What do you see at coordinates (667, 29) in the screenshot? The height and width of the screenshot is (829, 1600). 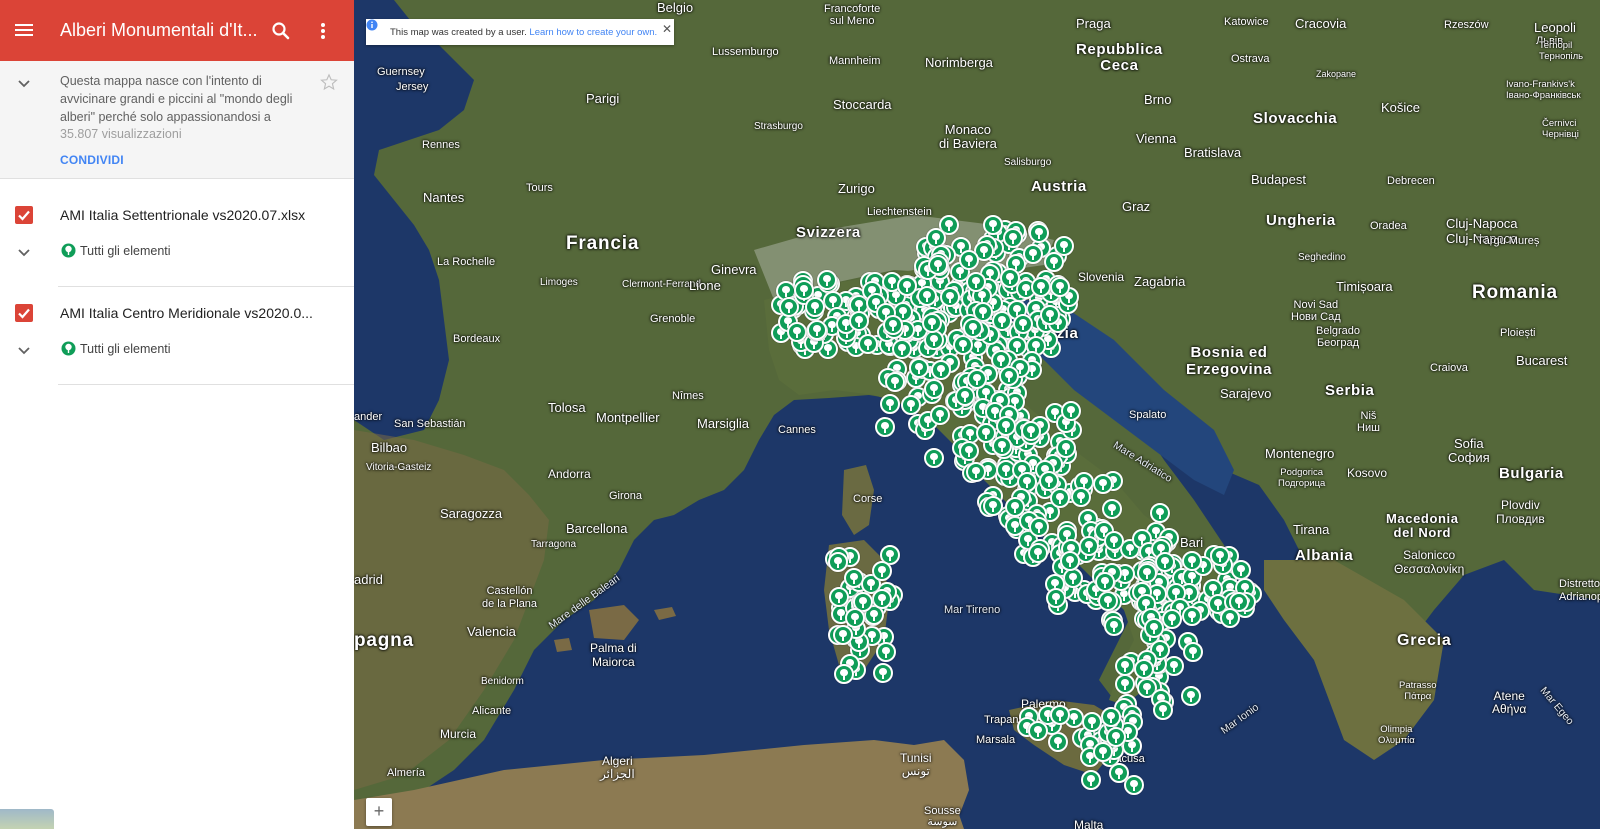 I see `close-notice-button: ✕` at bounding box center [667, 29].